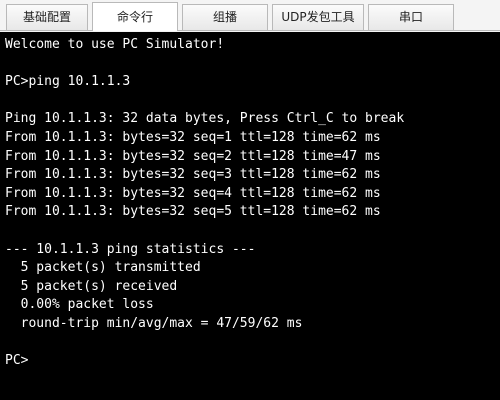 The height and width of the screenshot is (400, 500). What do you see at coordinates (91, 286) in the screenshot?
I see `terminal-line: 5 packet(s) received` at bounding box center [91, 286].